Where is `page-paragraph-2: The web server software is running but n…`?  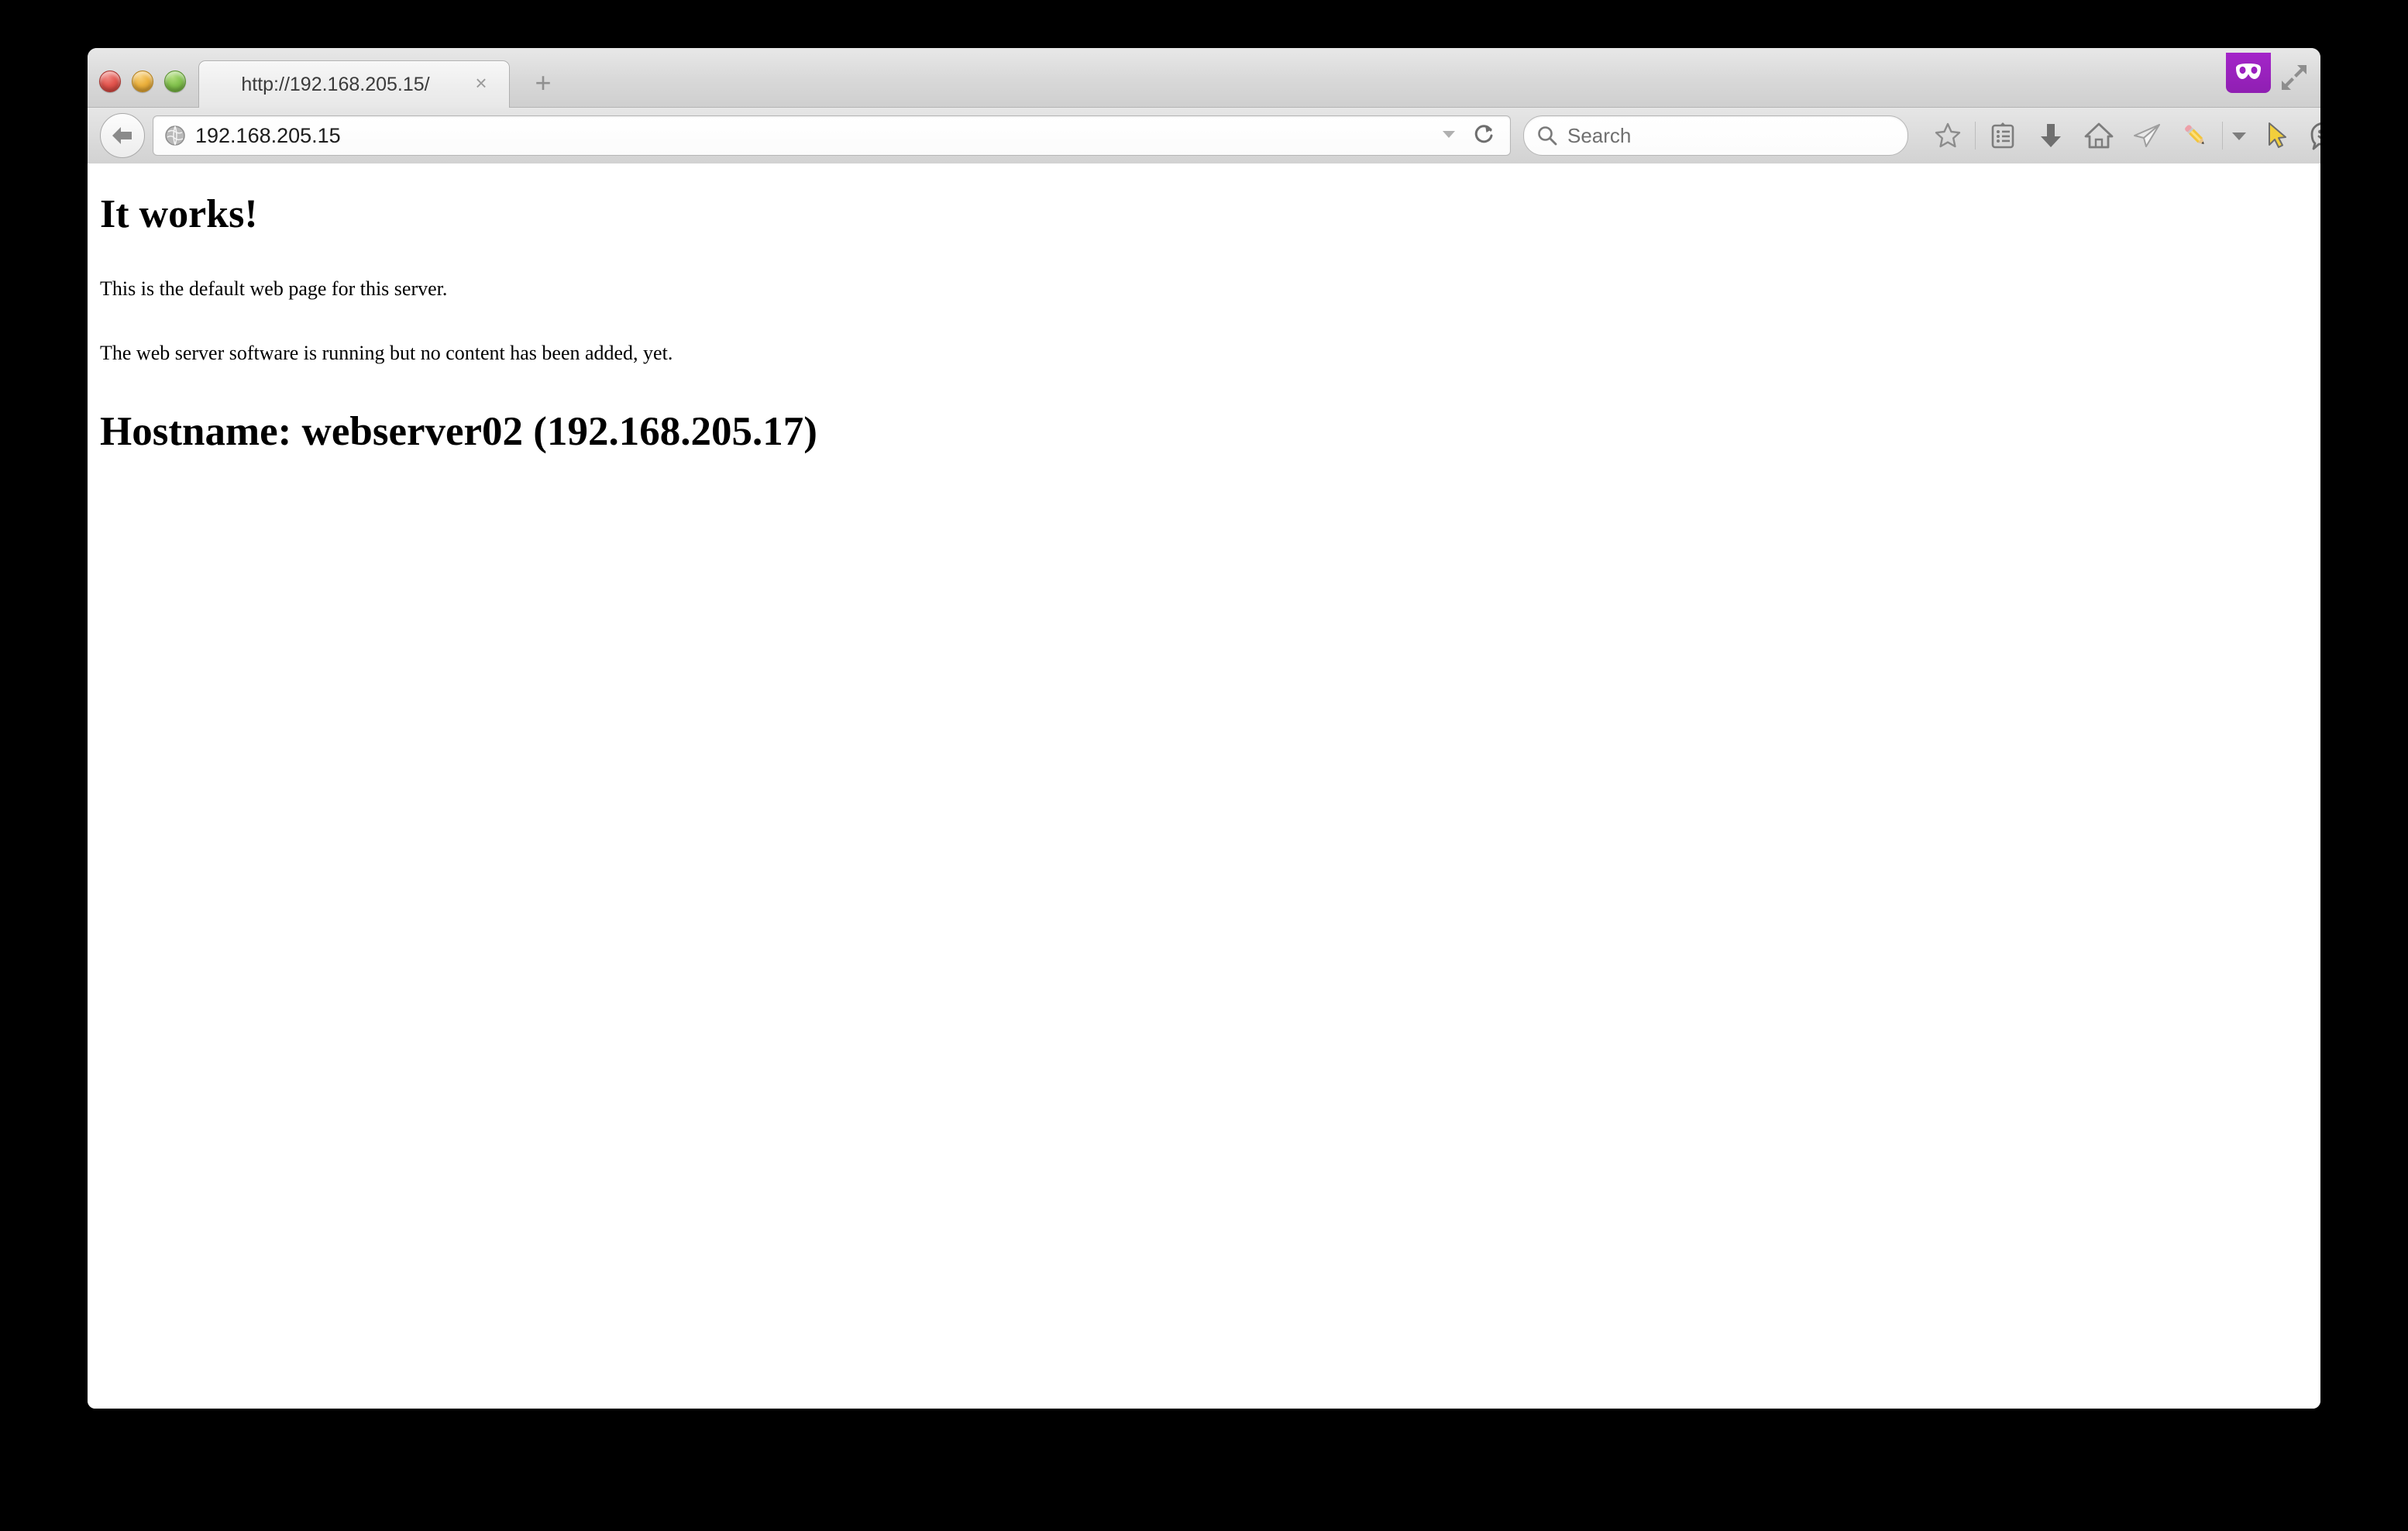 page-paragraph-2: The web server software is running but n… is located at coordinates (386, 353).